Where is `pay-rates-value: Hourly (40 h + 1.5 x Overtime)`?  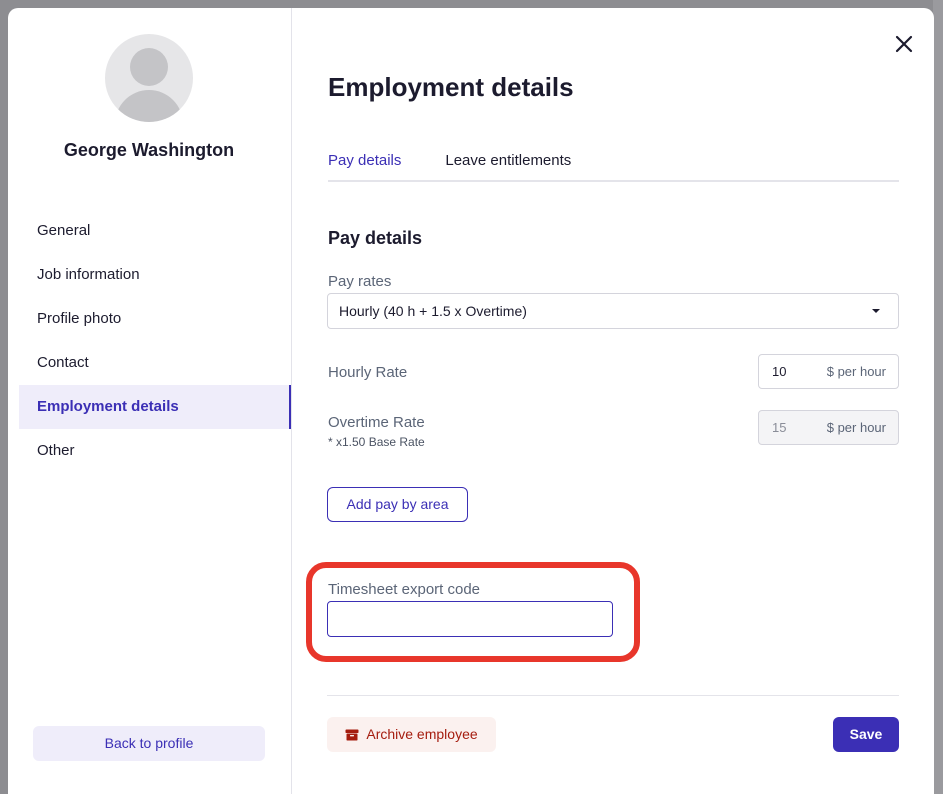 pay-rates-value: Hourly (40 h + 1.5 x Overtime) is located at coordinates (433, 311).